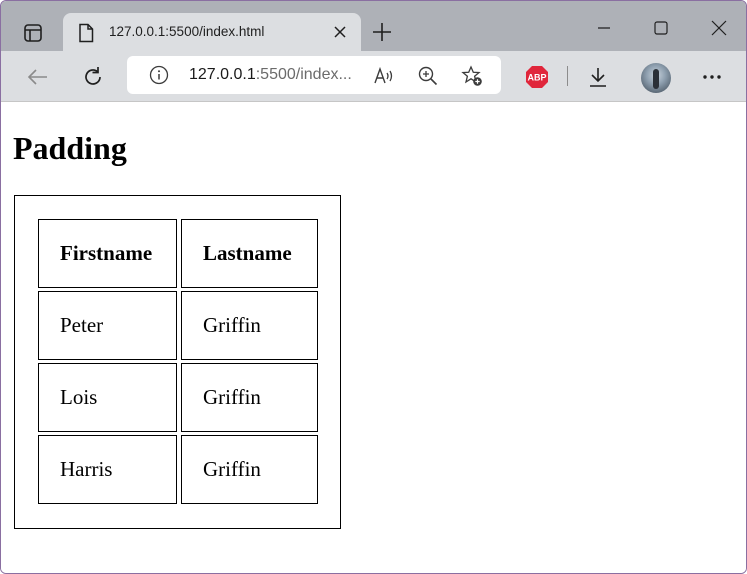 Image resolution: width=747 pixels, height=574 pixels. I want to click on zoom-in-icon, so click(428, 76).